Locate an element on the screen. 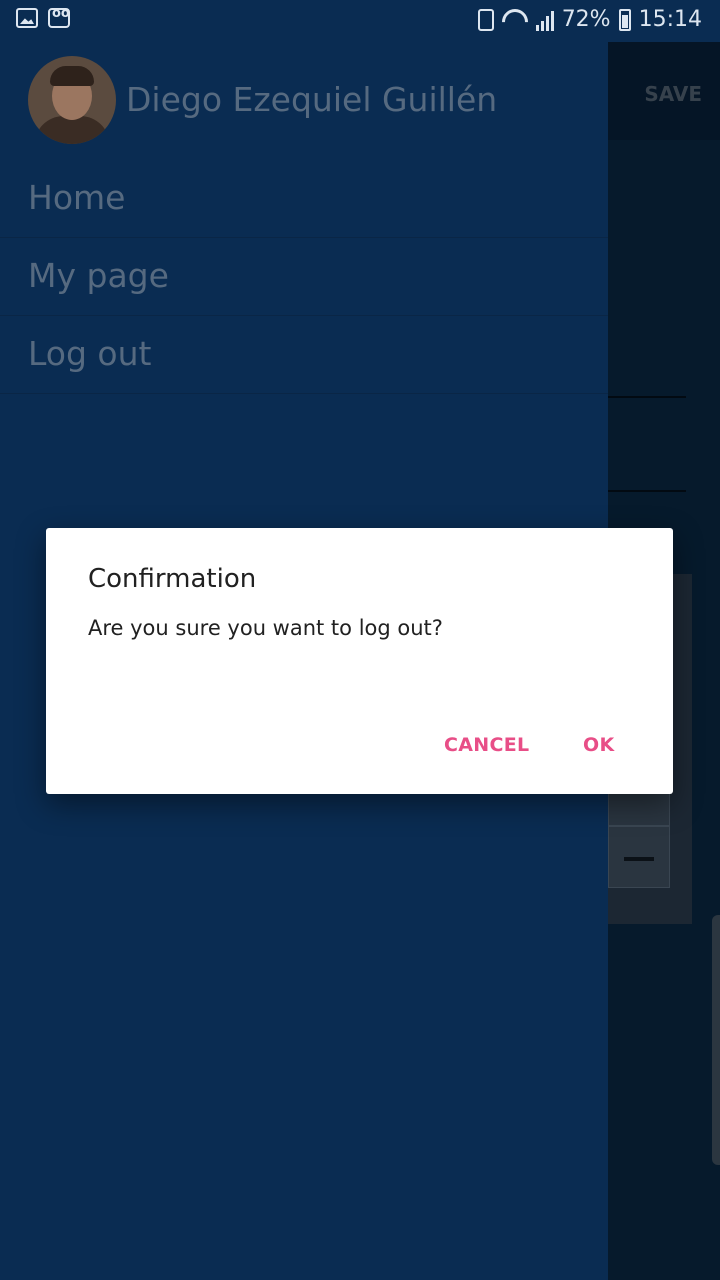 The width and height of the screenshot is (720, 1280). status-bar: 72% 15:14 is located at coordinates (360, 21).